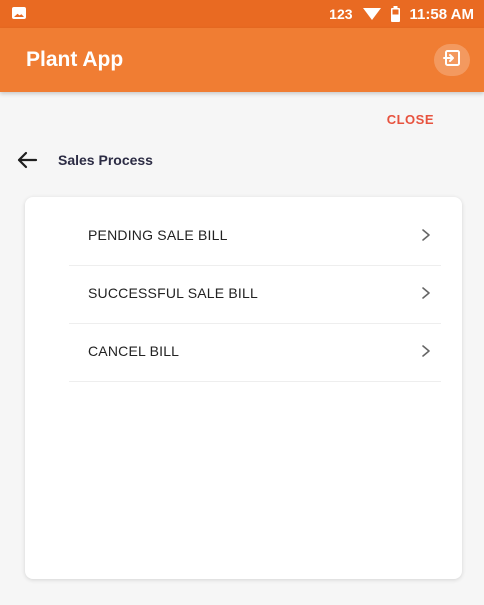 This screenshot has width=484, height=605. What do you see at coordinates (410, 119) in the screenshot?
I see `close-button: CLOSE` at bounding box center [410, 119].